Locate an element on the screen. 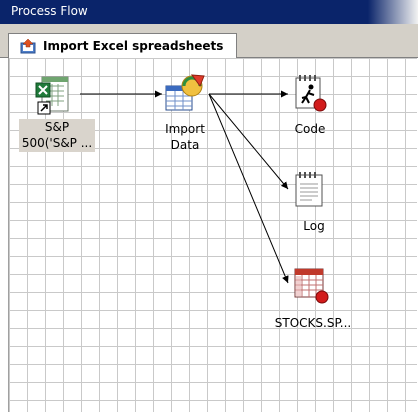 This screenshot has width=418, height=412. code-icon is located at coordinates (311, 93).